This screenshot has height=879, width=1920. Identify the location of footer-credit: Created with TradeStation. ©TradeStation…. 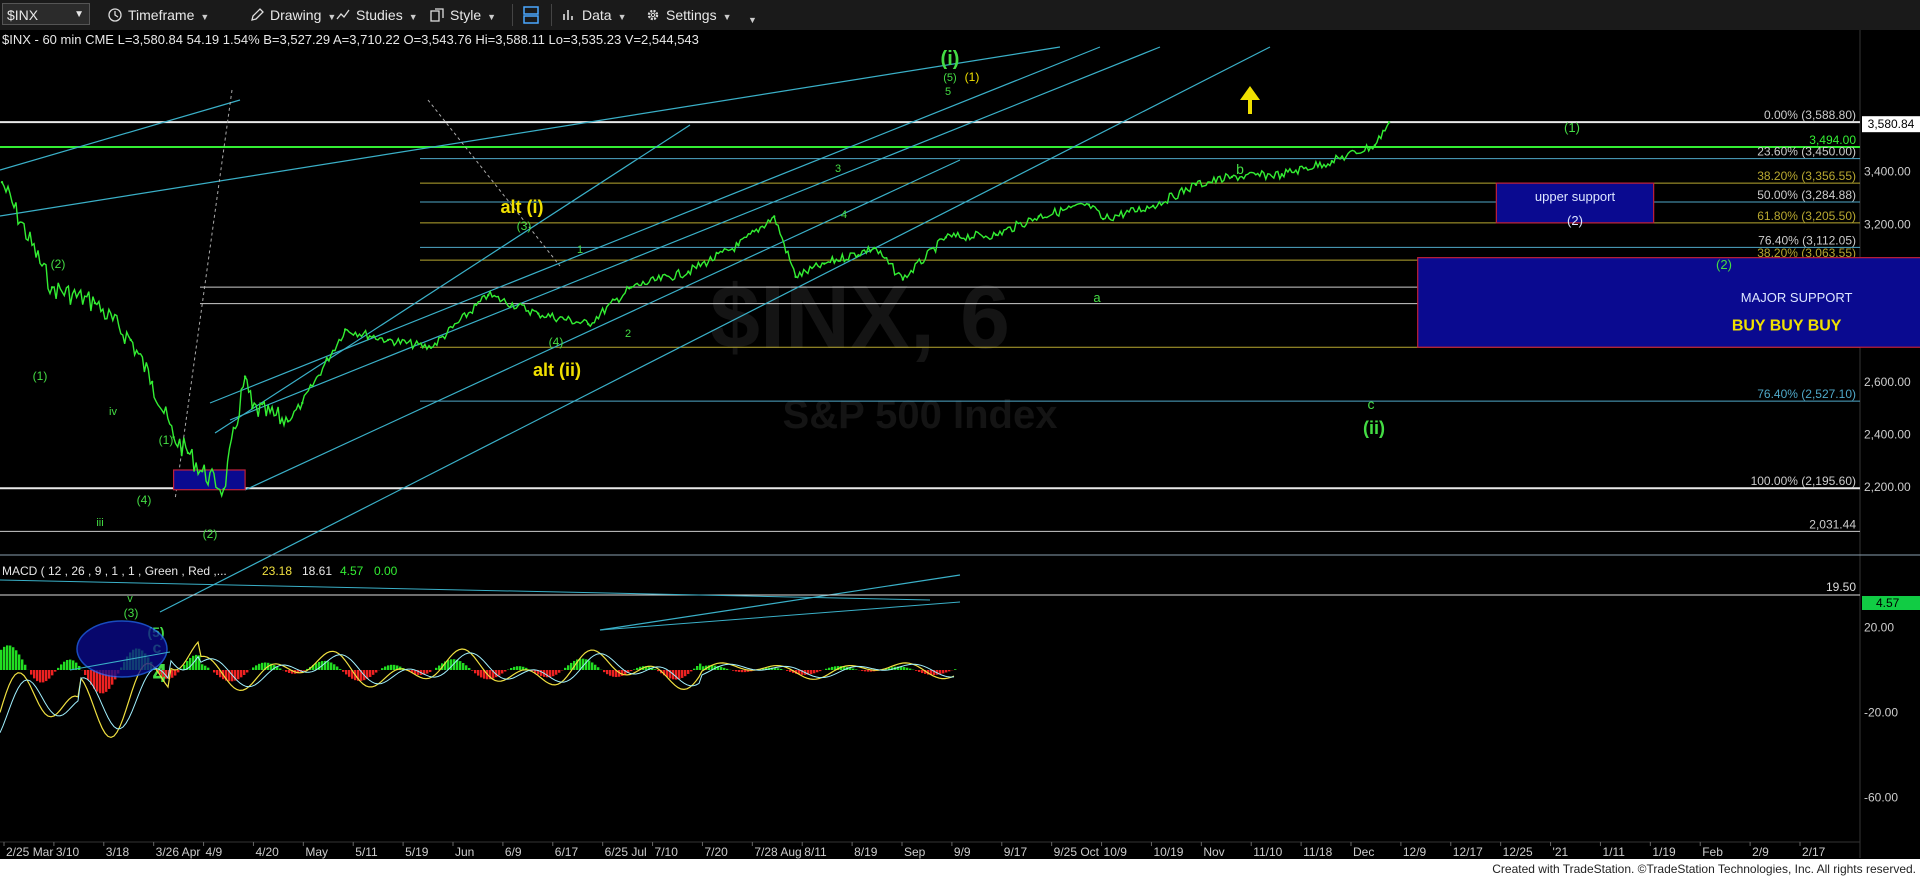
(1704, 869).